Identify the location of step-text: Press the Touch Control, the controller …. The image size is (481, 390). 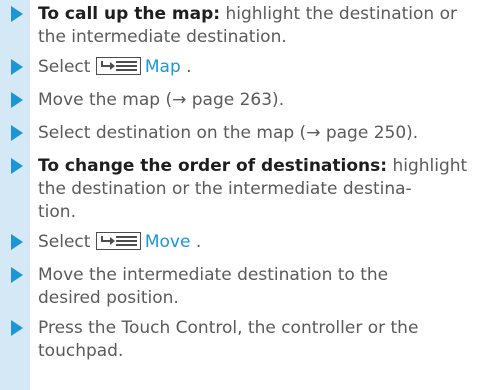
(258, 340).